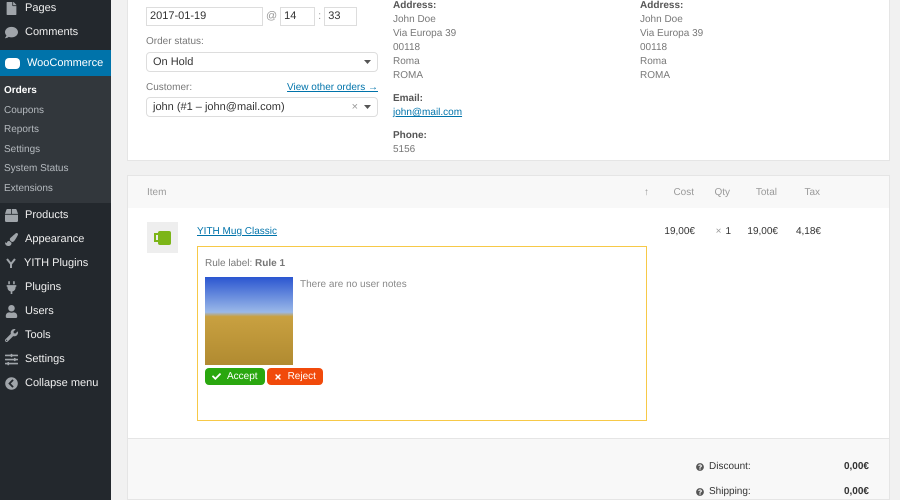  I want to click on customer-select: john (#1 – john@mail.com) ×, so click(262, 107).